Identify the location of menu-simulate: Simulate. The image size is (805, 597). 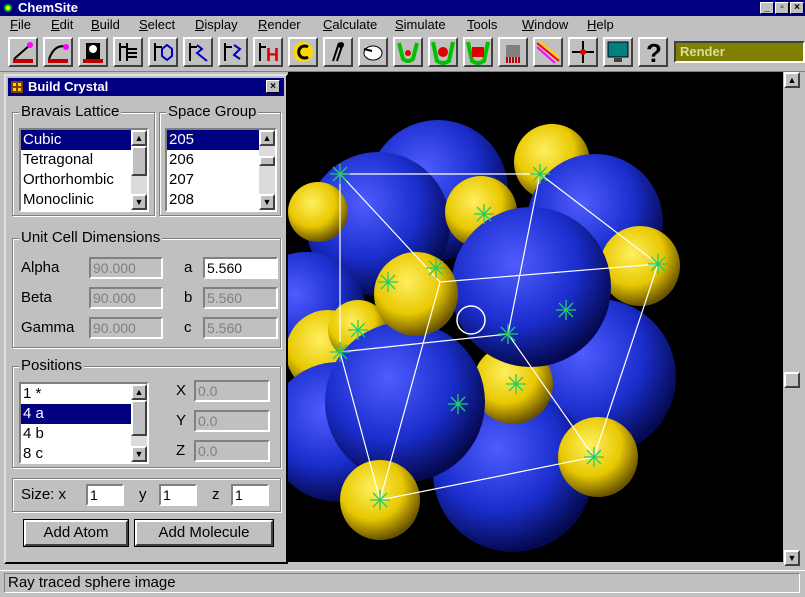
(420, 25).